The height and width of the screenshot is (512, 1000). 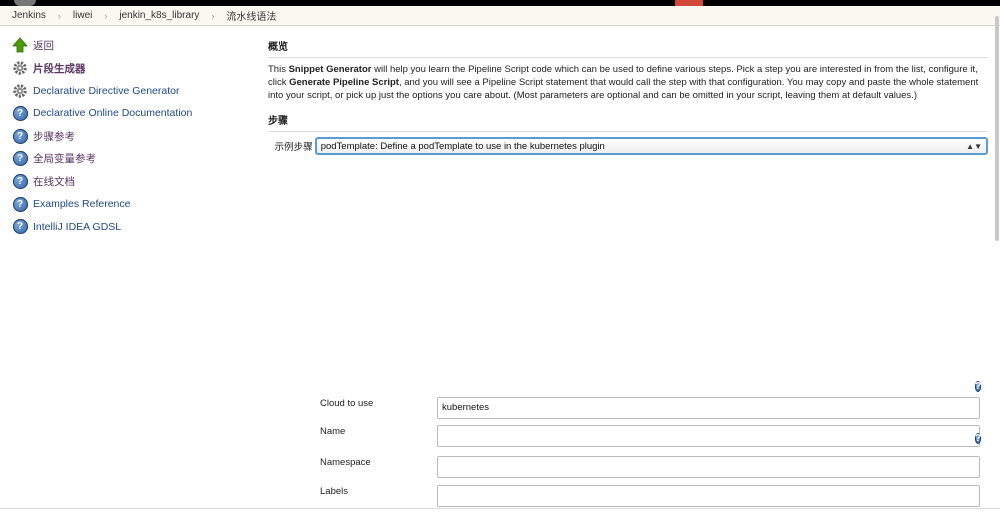 What do you see at coordinates (132, 227) in the screenshot?
I see `sidebar-item-intellij-idea-gdsl: ? IntelliJ IDEA GDSL` at bounding box center [132, 227].